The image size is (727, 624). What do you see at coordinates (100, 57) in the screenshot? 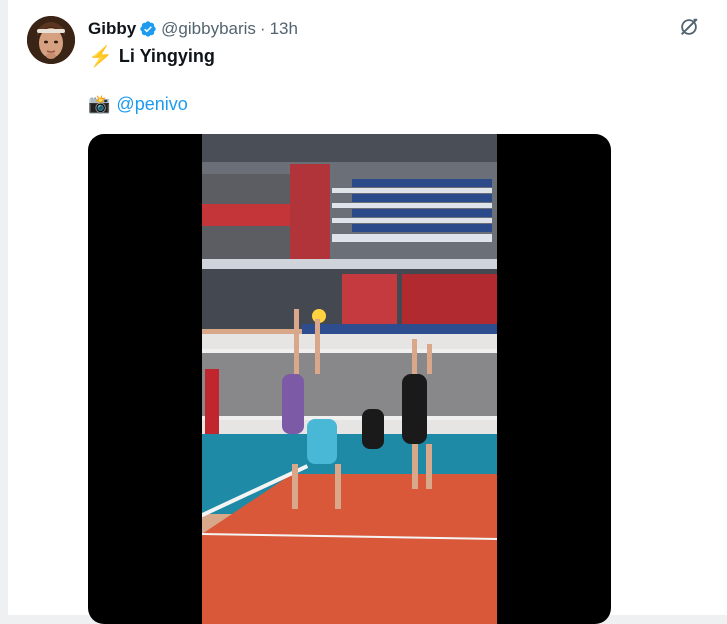
I see `lightning-icon: ⚡` at bounding box center [100, 57].